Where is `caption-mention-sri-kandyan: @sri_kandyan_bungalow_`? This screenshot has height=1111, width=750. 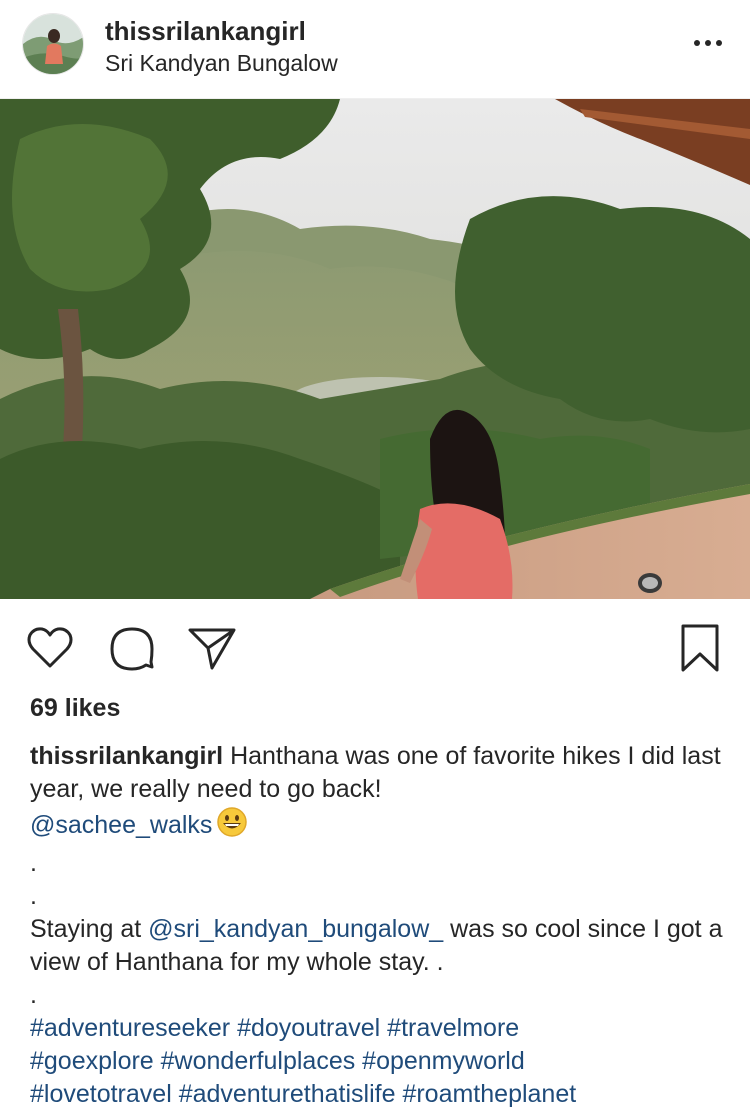 caption-mention-sri-kandyan: @sri_kandyan_bungalow_ is located at coordinates (295, 929).